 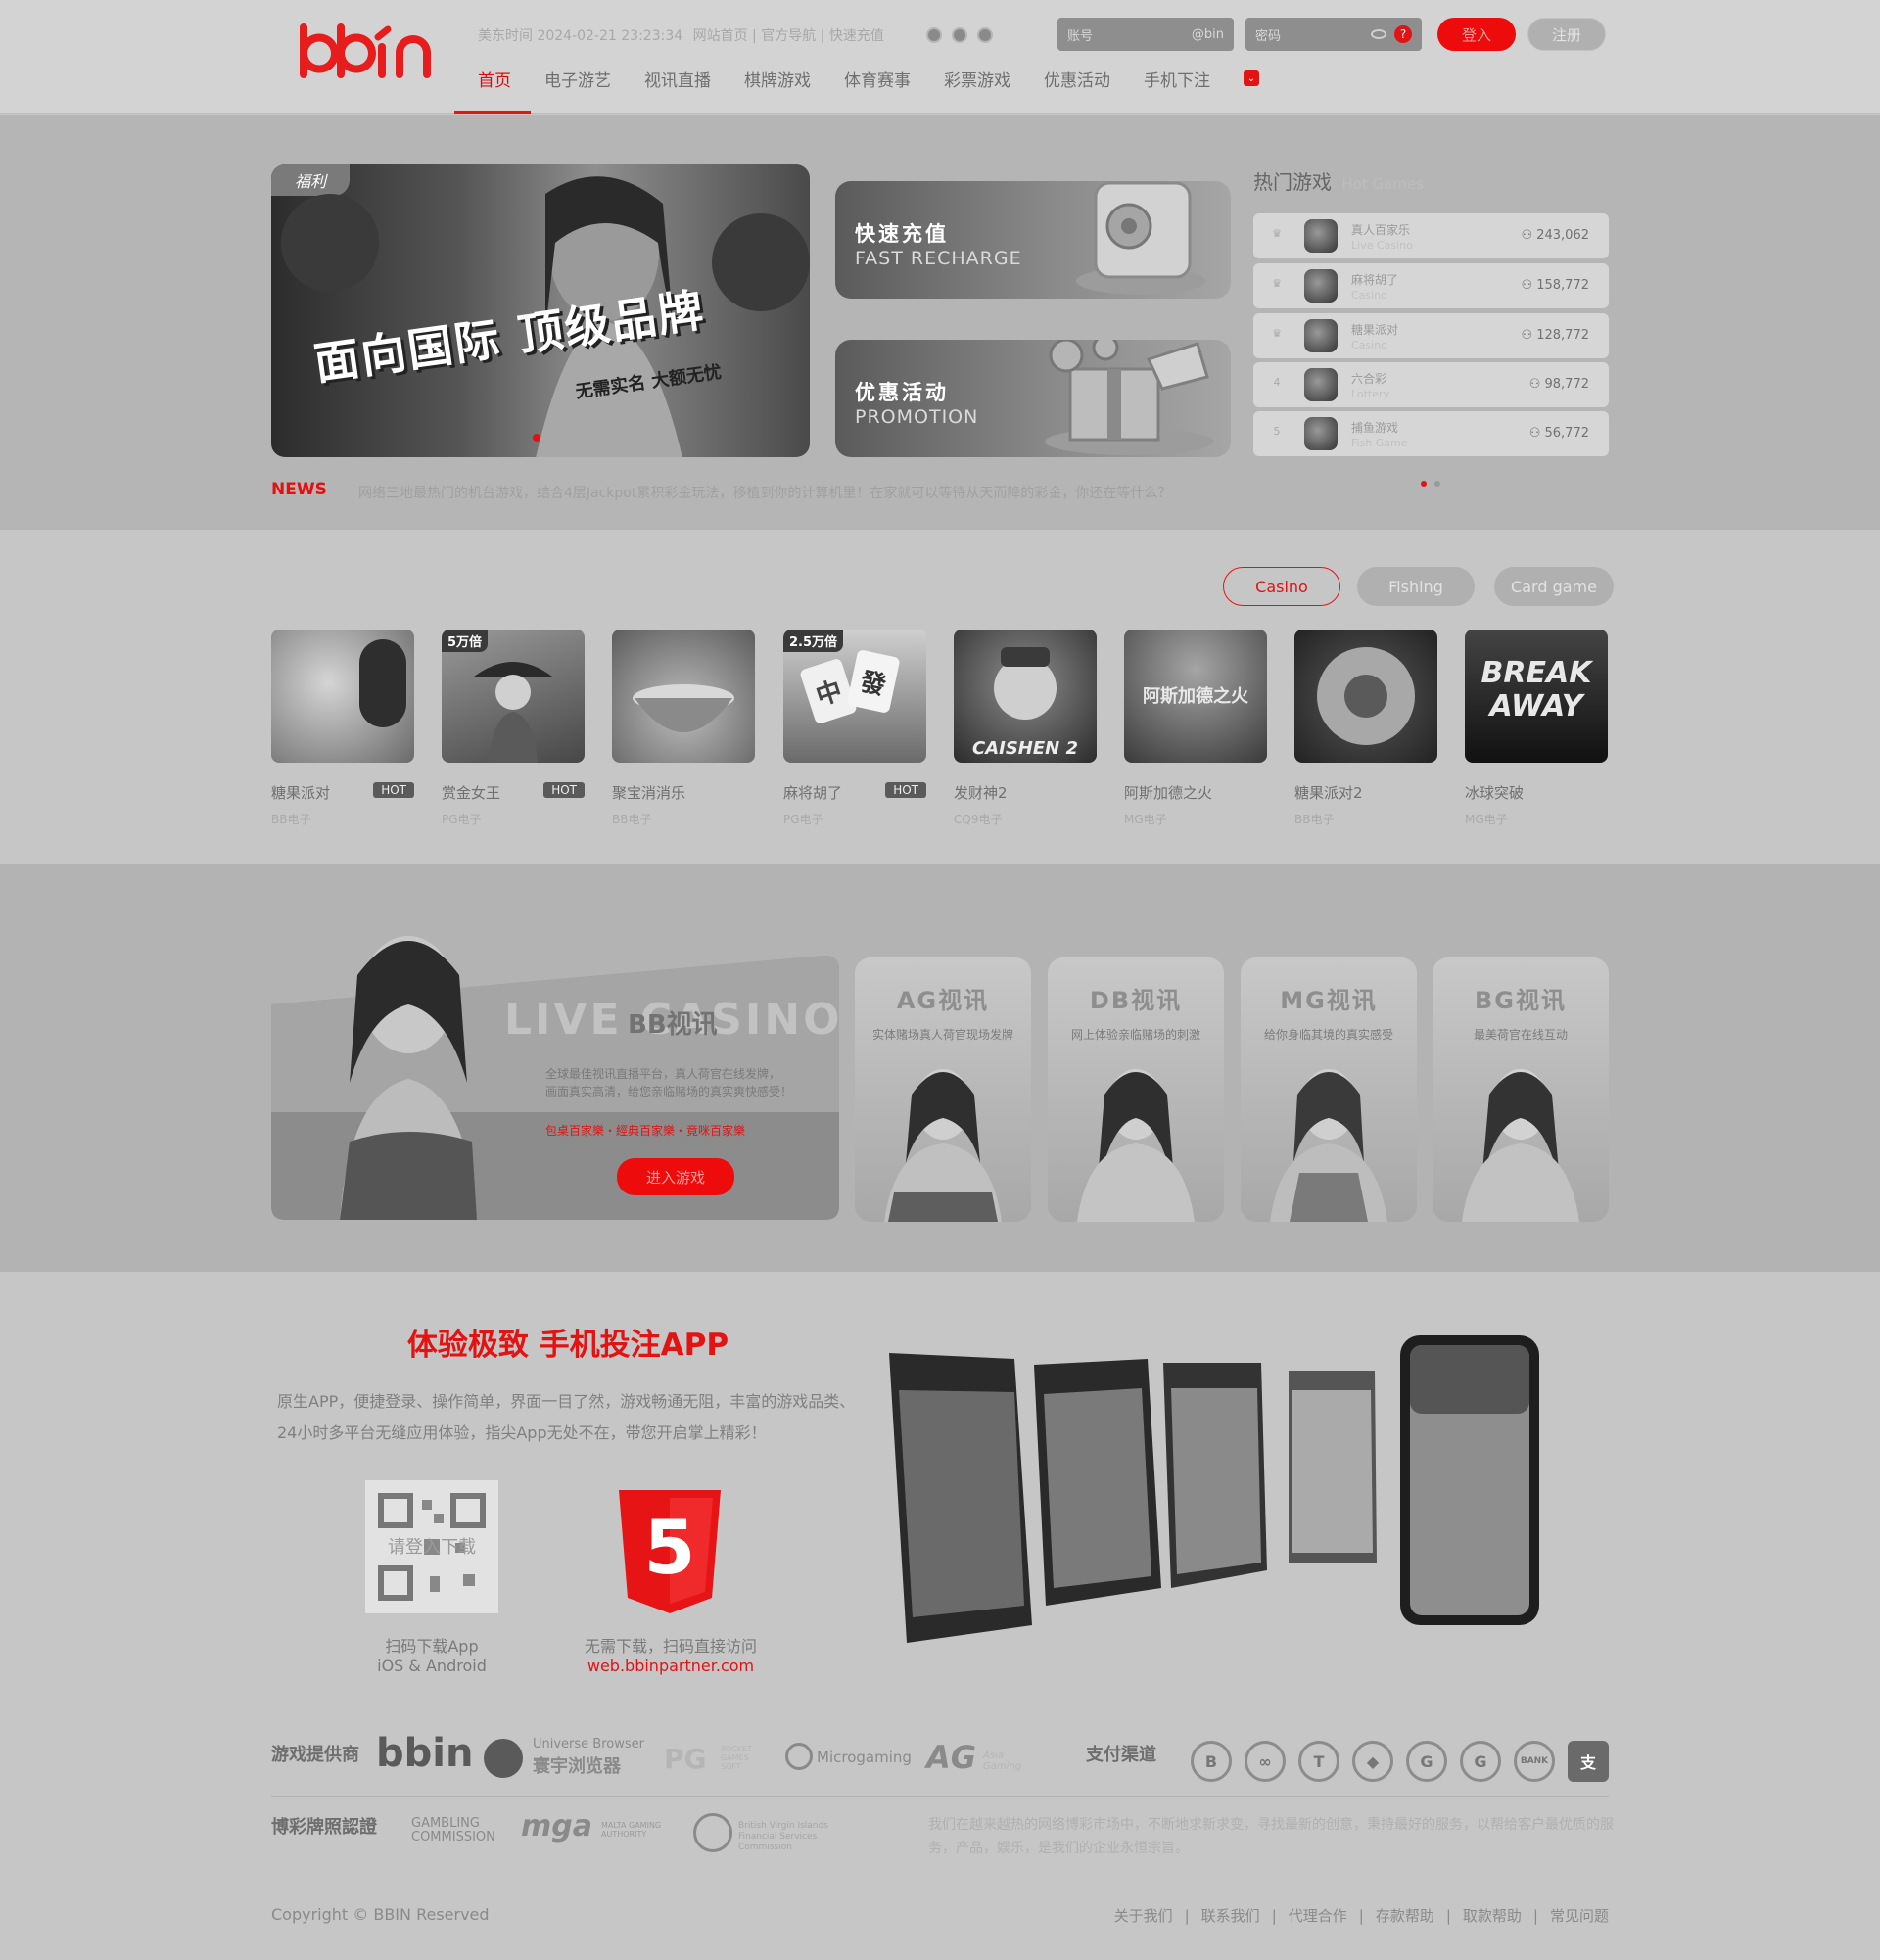 What do you see at coordinates (1424, 484) in the screenshot?
I see `hot-page-dot-active` at bounding box center [1424, 484].